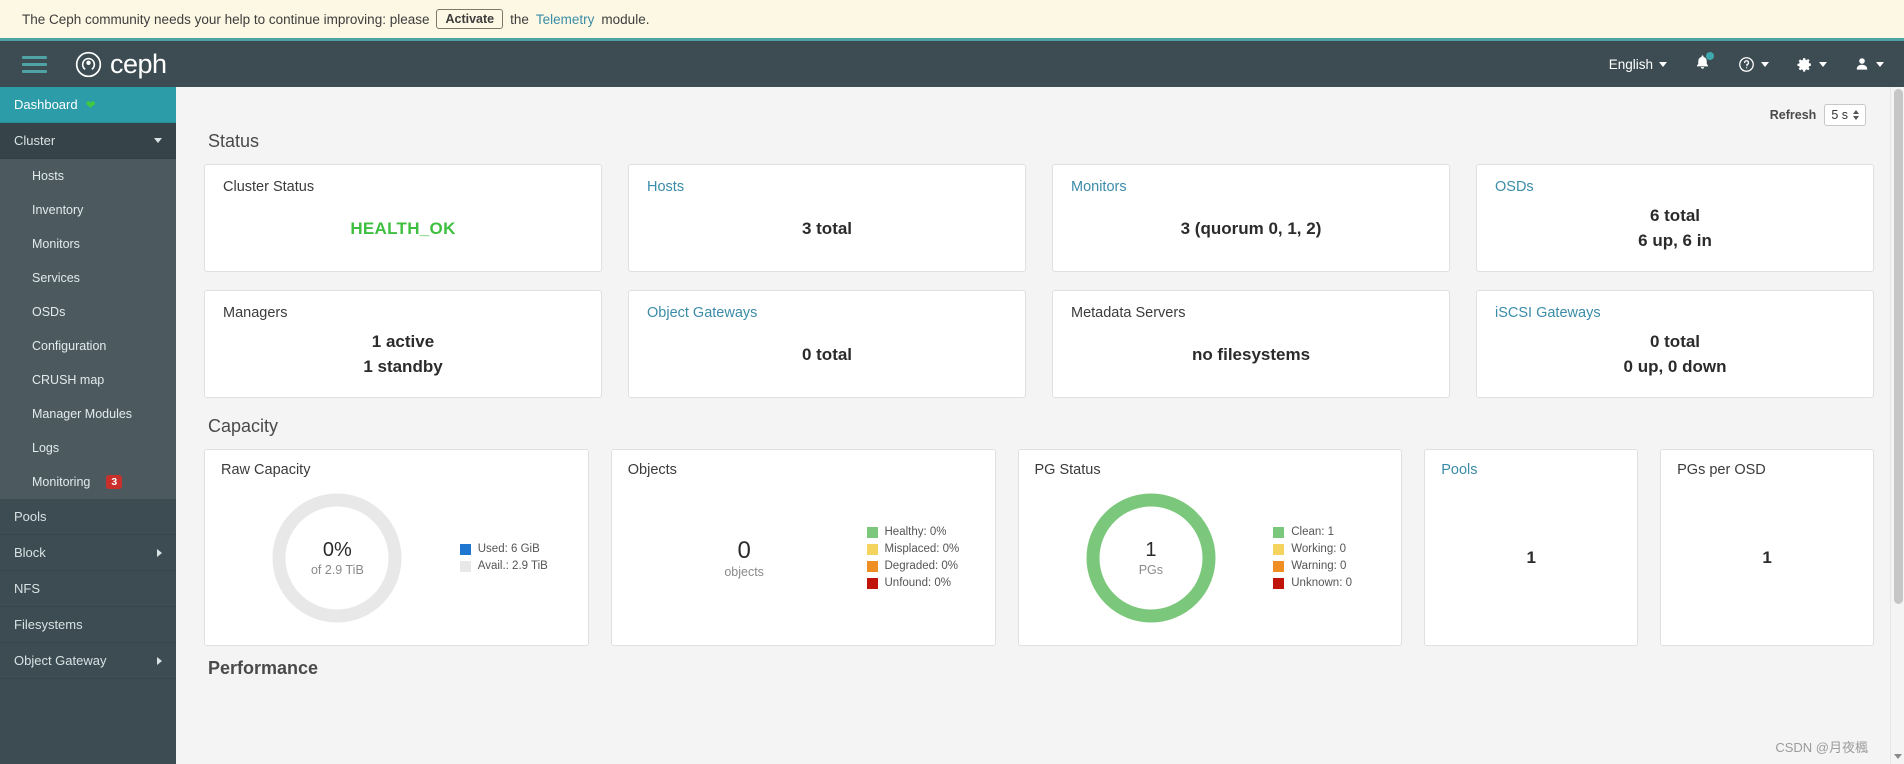 The height and width of the screenshot is (764, 1904). I want to click on sidebar-item-monitoring: Monitoring 3, so click(88, 482).